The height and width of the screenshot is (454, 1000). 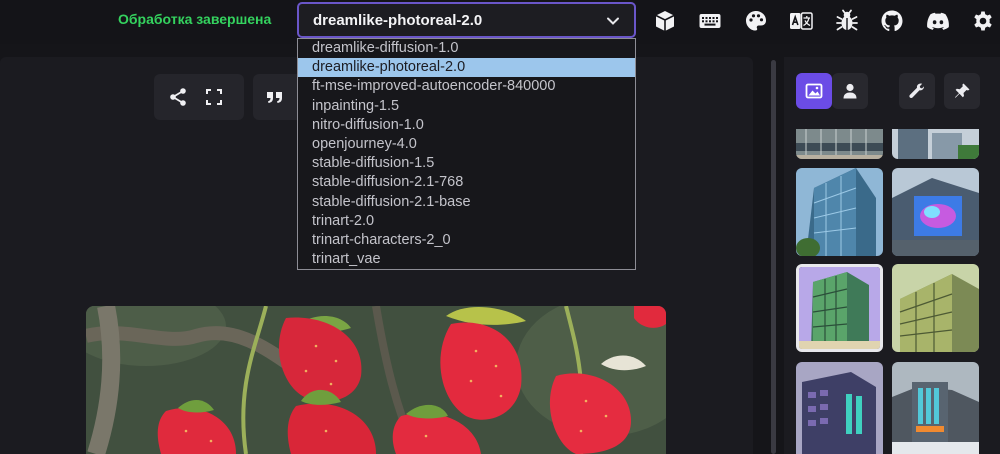 I want to click on model-manager-button, so click(x=664, y=21).